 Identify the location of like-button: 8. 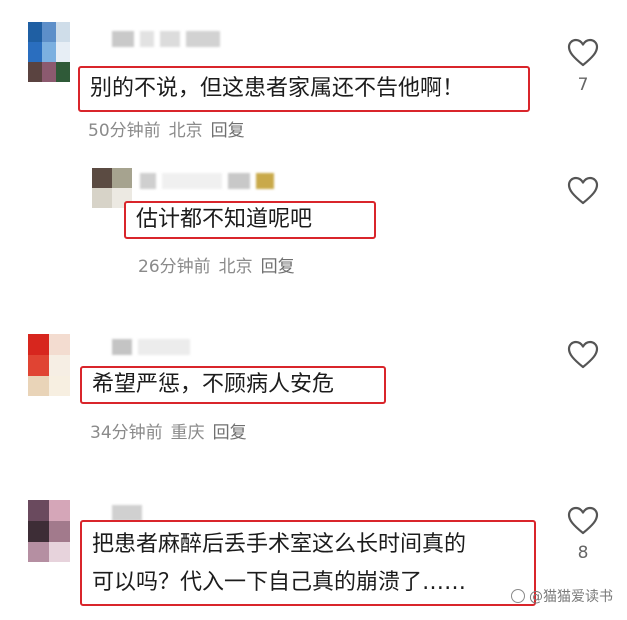
(583, 534).